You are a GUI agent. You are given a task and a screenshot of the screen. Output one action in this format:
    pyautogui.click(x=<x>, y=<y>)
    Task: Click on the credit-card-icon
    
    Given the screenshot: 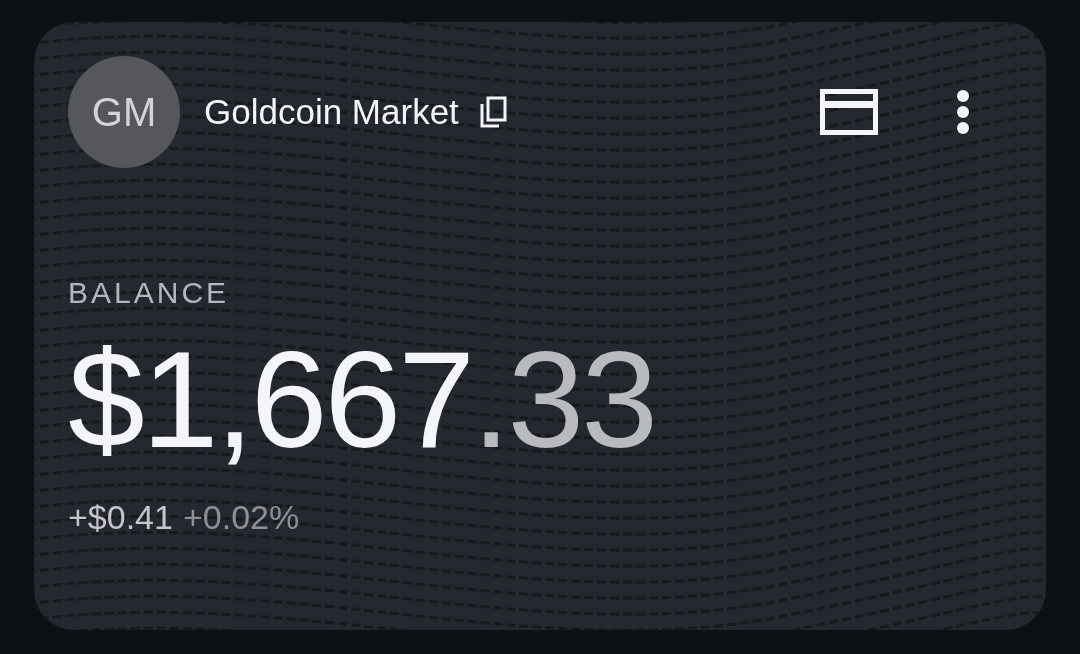 What is the action you would take?
    pyautogui.click(x=849, y=112)
    